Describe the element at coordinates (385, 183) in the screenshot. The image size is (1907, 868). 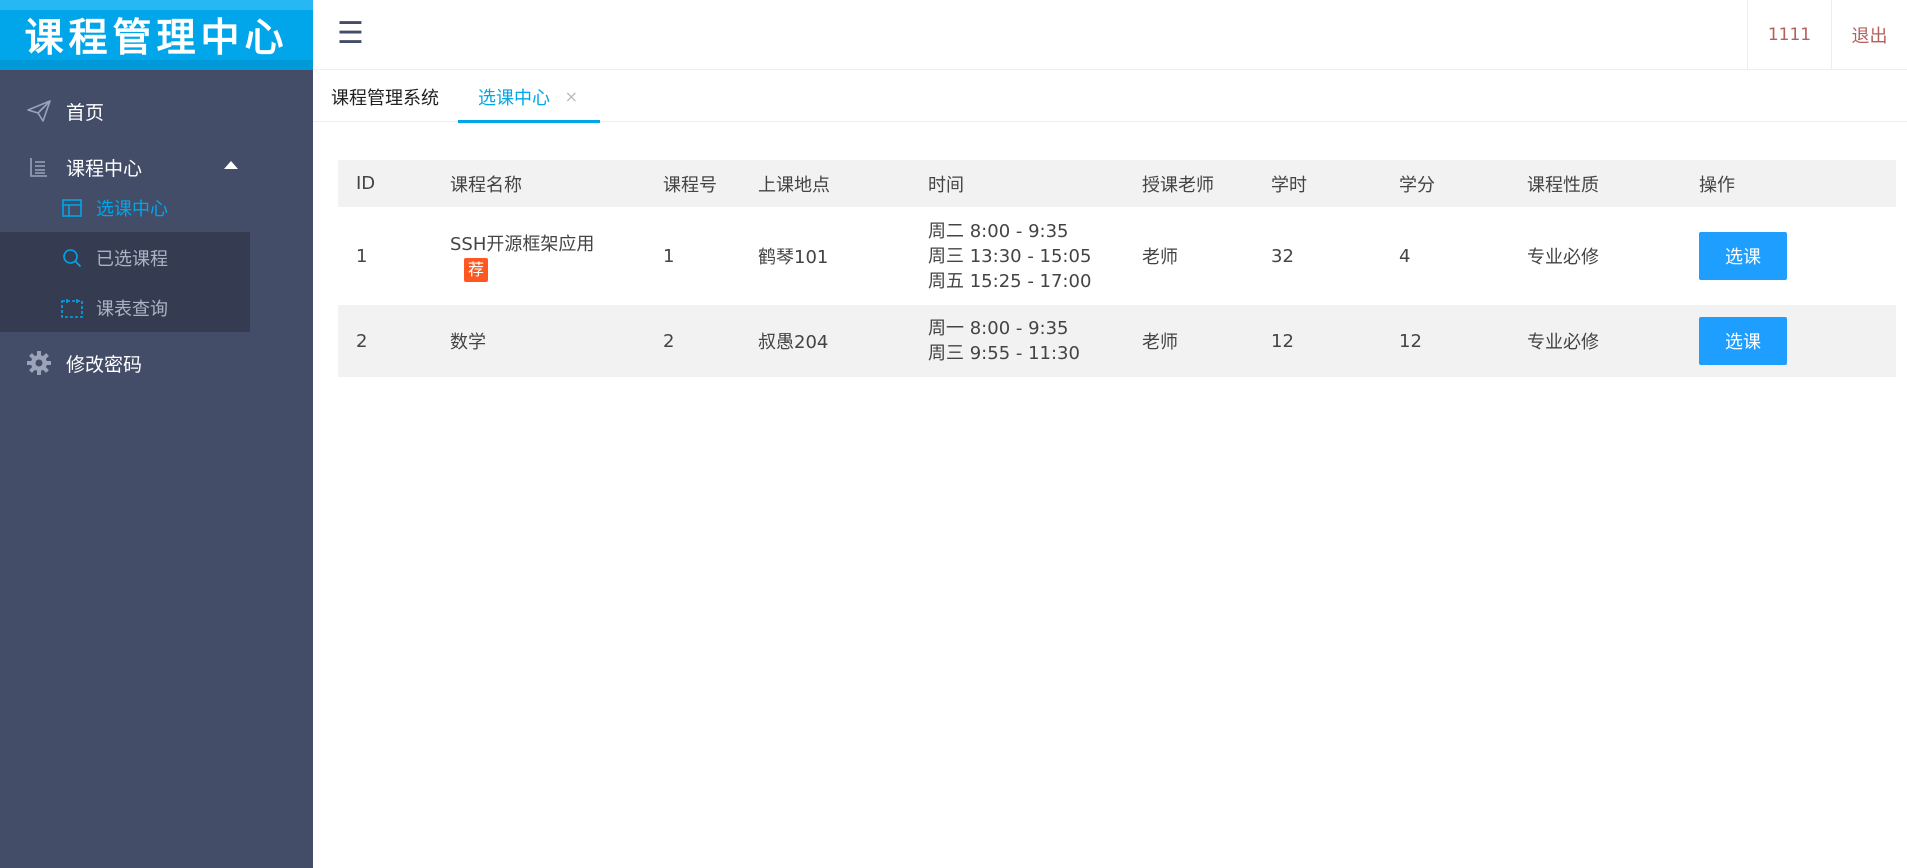
I see `column-header: ID` at that location.